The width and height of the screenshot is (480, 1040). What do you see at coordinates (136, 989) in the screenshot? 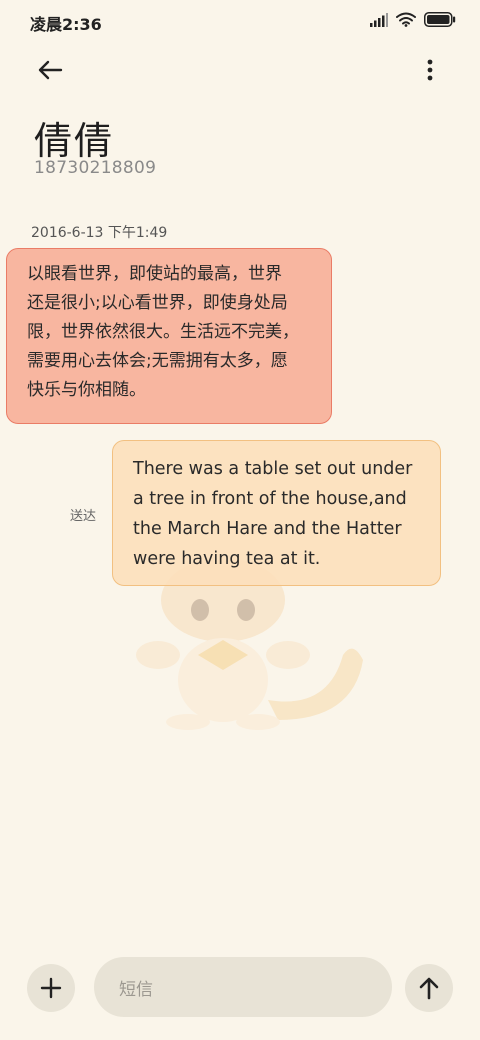
I see `message-input-placeholder: 短信` at bounding box center [136, 989].